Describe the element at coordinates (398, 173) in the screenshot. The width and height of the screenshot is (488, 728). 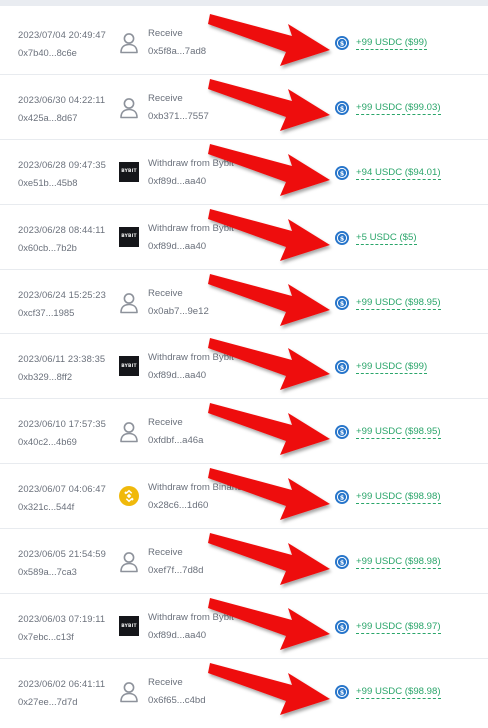
I see `tx-amount: +94 USDC ($94.01)` at that location.